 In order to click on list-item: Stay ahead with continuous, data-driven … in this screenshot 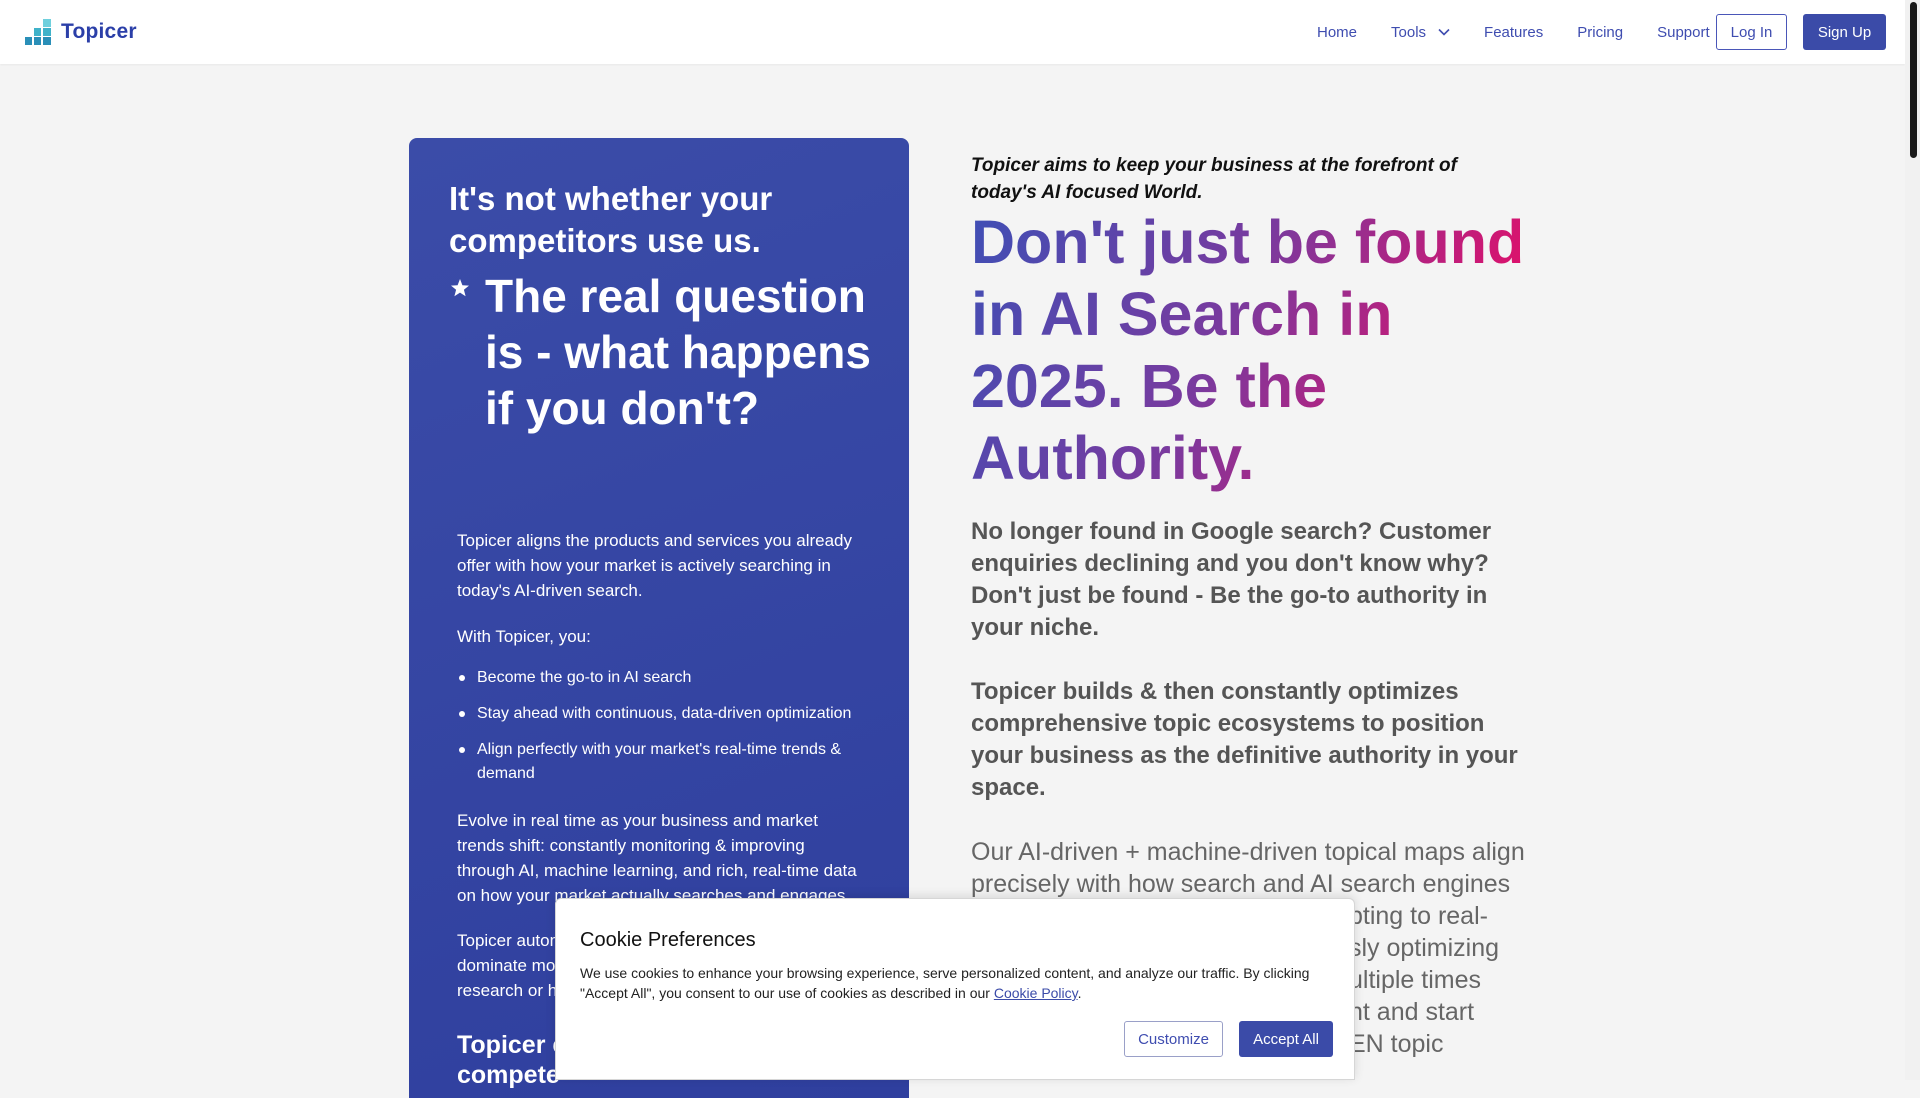, I will do `click(662, 714)`.